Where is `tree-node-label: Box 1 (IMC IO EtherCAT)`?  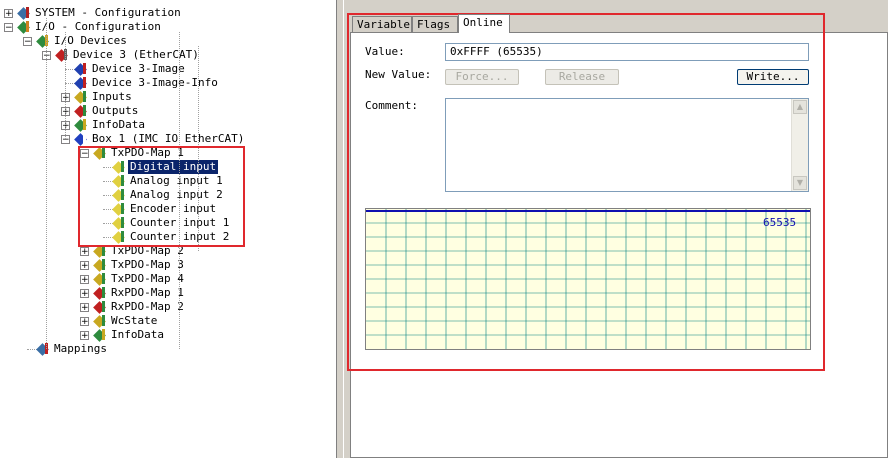 tree-node-label: Box 1 (IMC IO EtherCAT) is located at coordinates (168, 139).